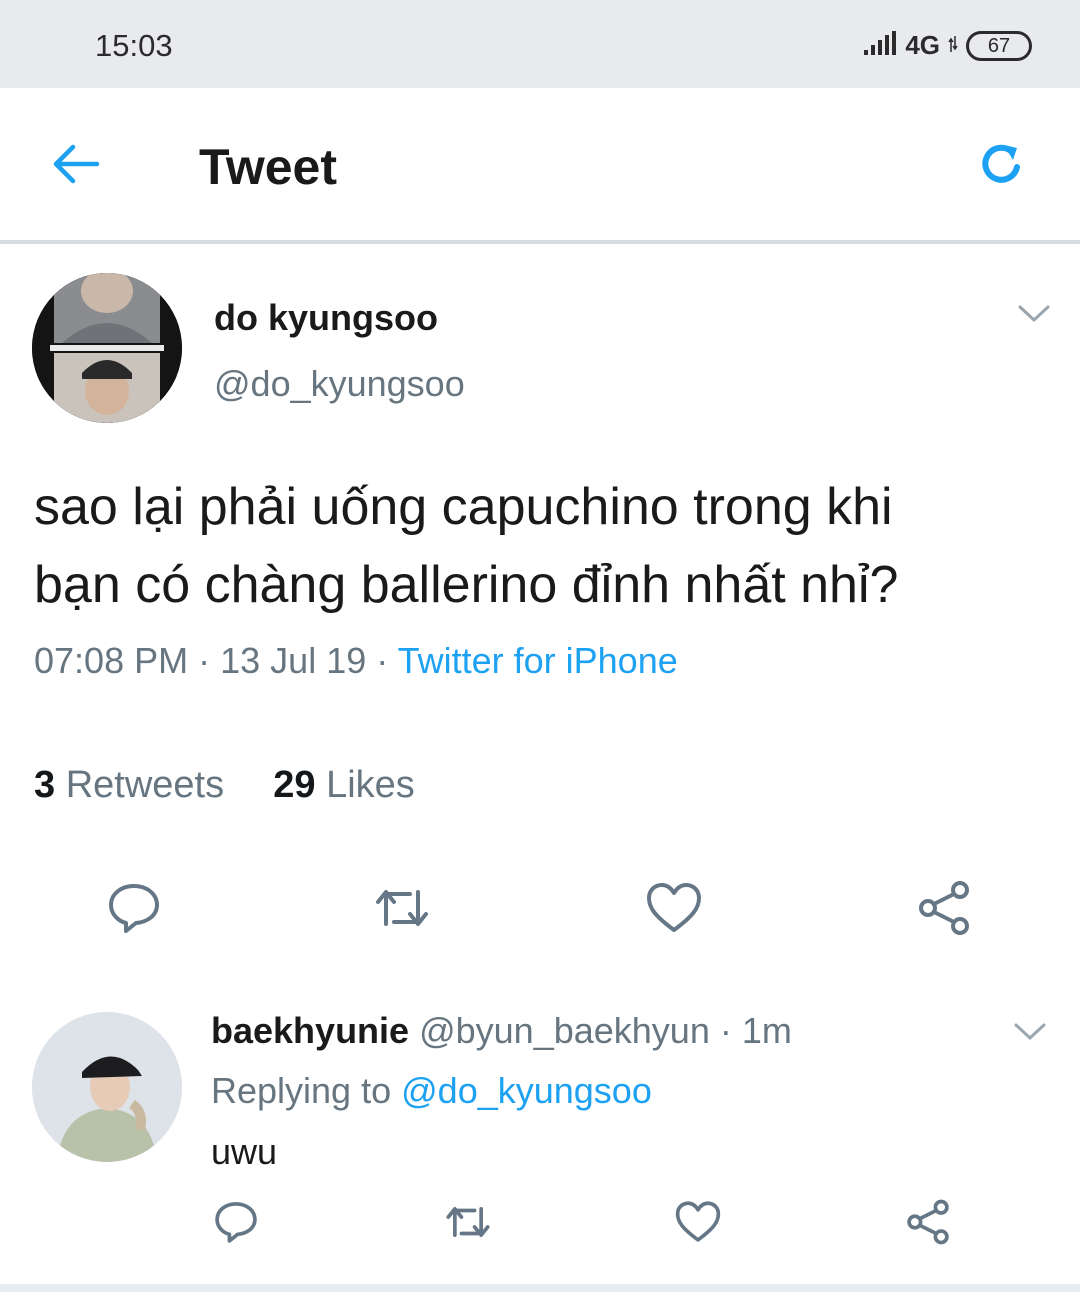 The height and width of the screenshot is (1292, 1080). Describe the element at coordinates (134, 45) in the screenshot. I see `status-time: 15:03` at that location.